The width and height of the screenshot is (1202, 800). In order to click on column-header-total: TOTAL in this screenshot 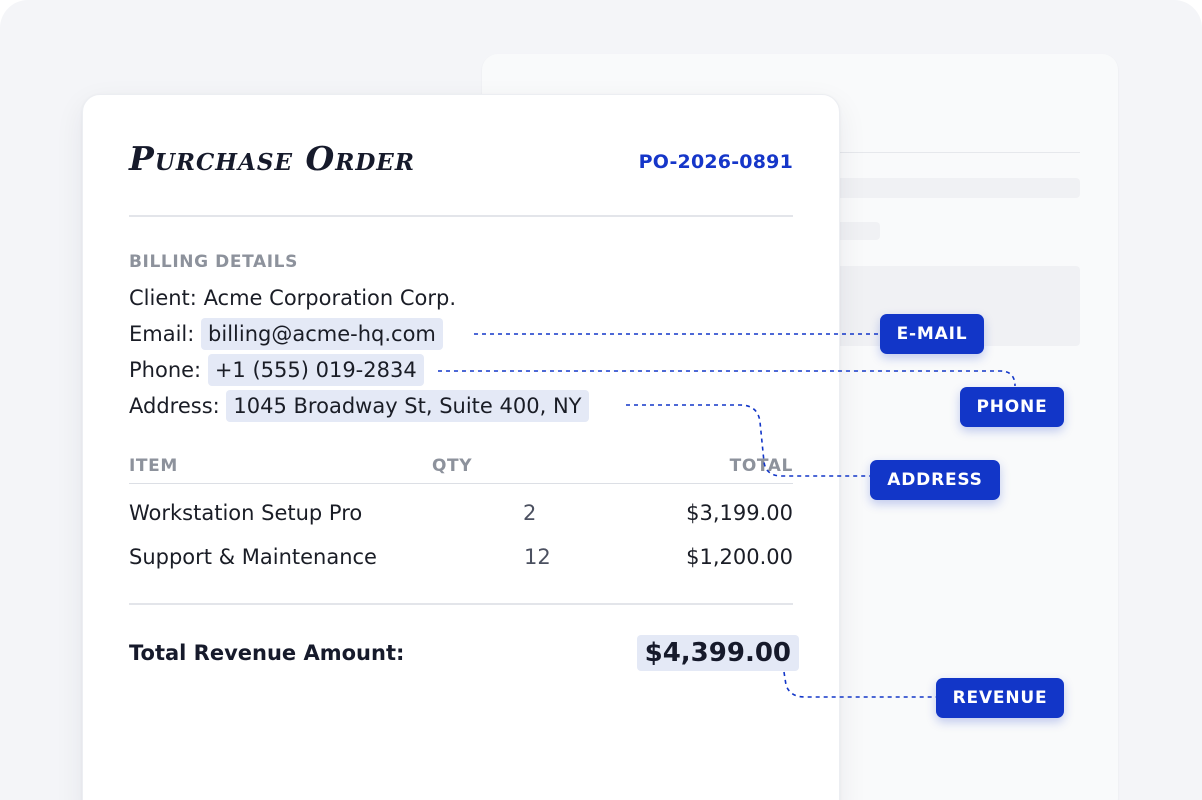, I will do `click(761, 466)`.